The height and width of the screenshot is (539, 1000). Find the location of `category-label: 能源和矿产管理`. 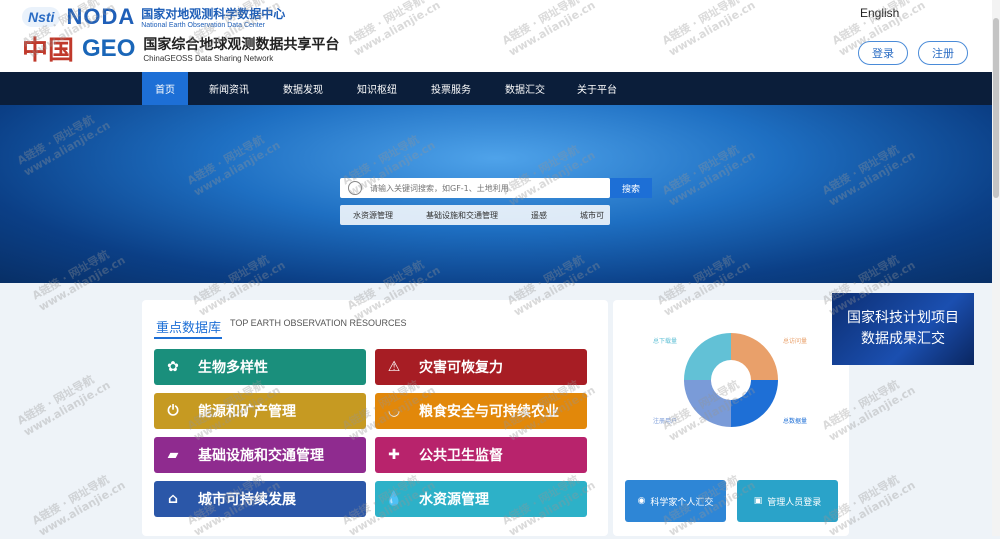

category-label: 能源和矿产管理 is located at coordinates (247, 412).